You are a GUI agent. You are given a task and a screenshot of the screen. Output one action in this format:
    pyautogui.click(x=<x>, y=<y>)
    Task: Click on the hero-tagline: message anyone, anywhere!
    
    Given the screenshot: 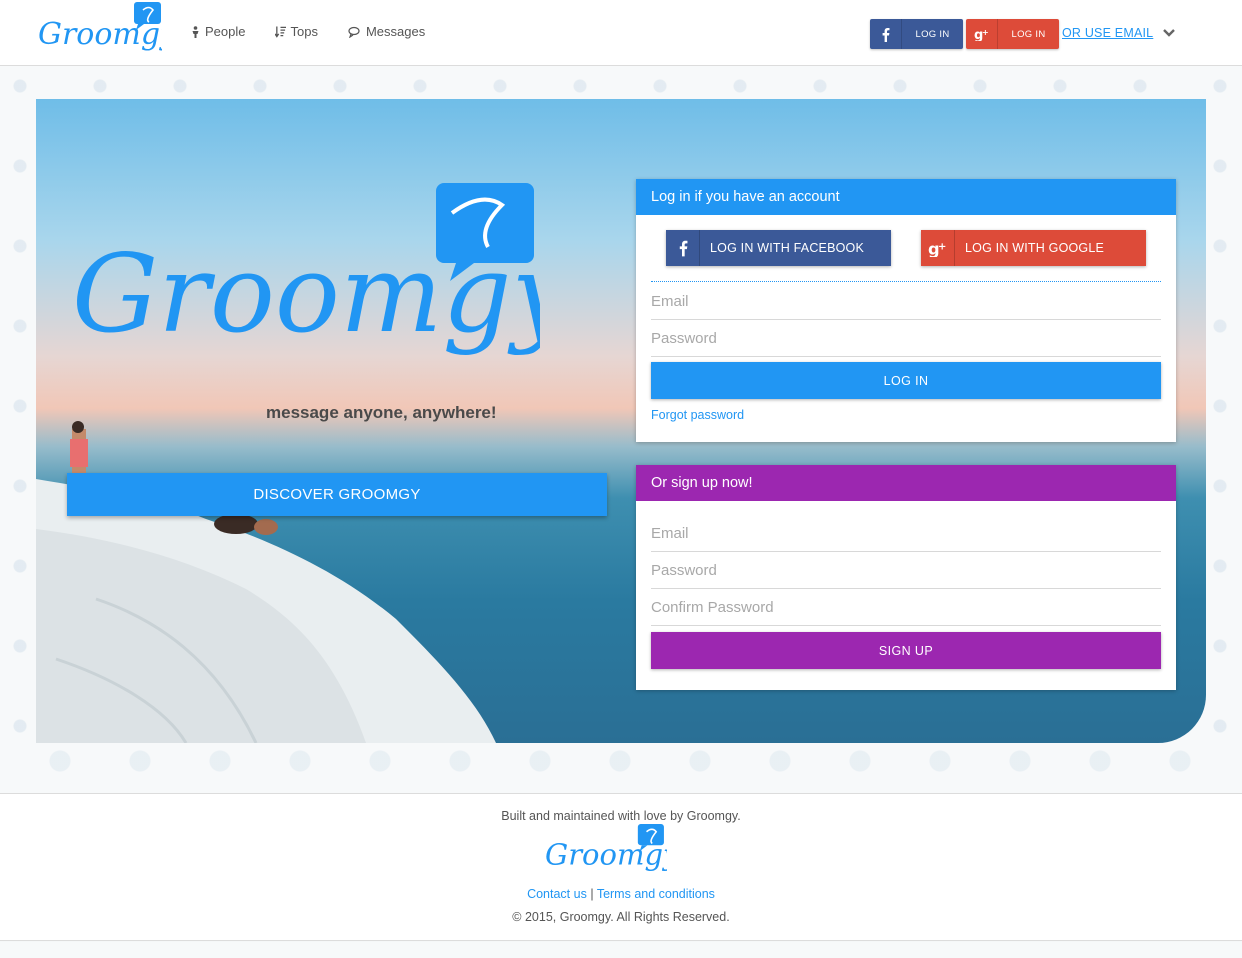 What is the action you would take?
    pyautogui.click(x=381, y=412)
    